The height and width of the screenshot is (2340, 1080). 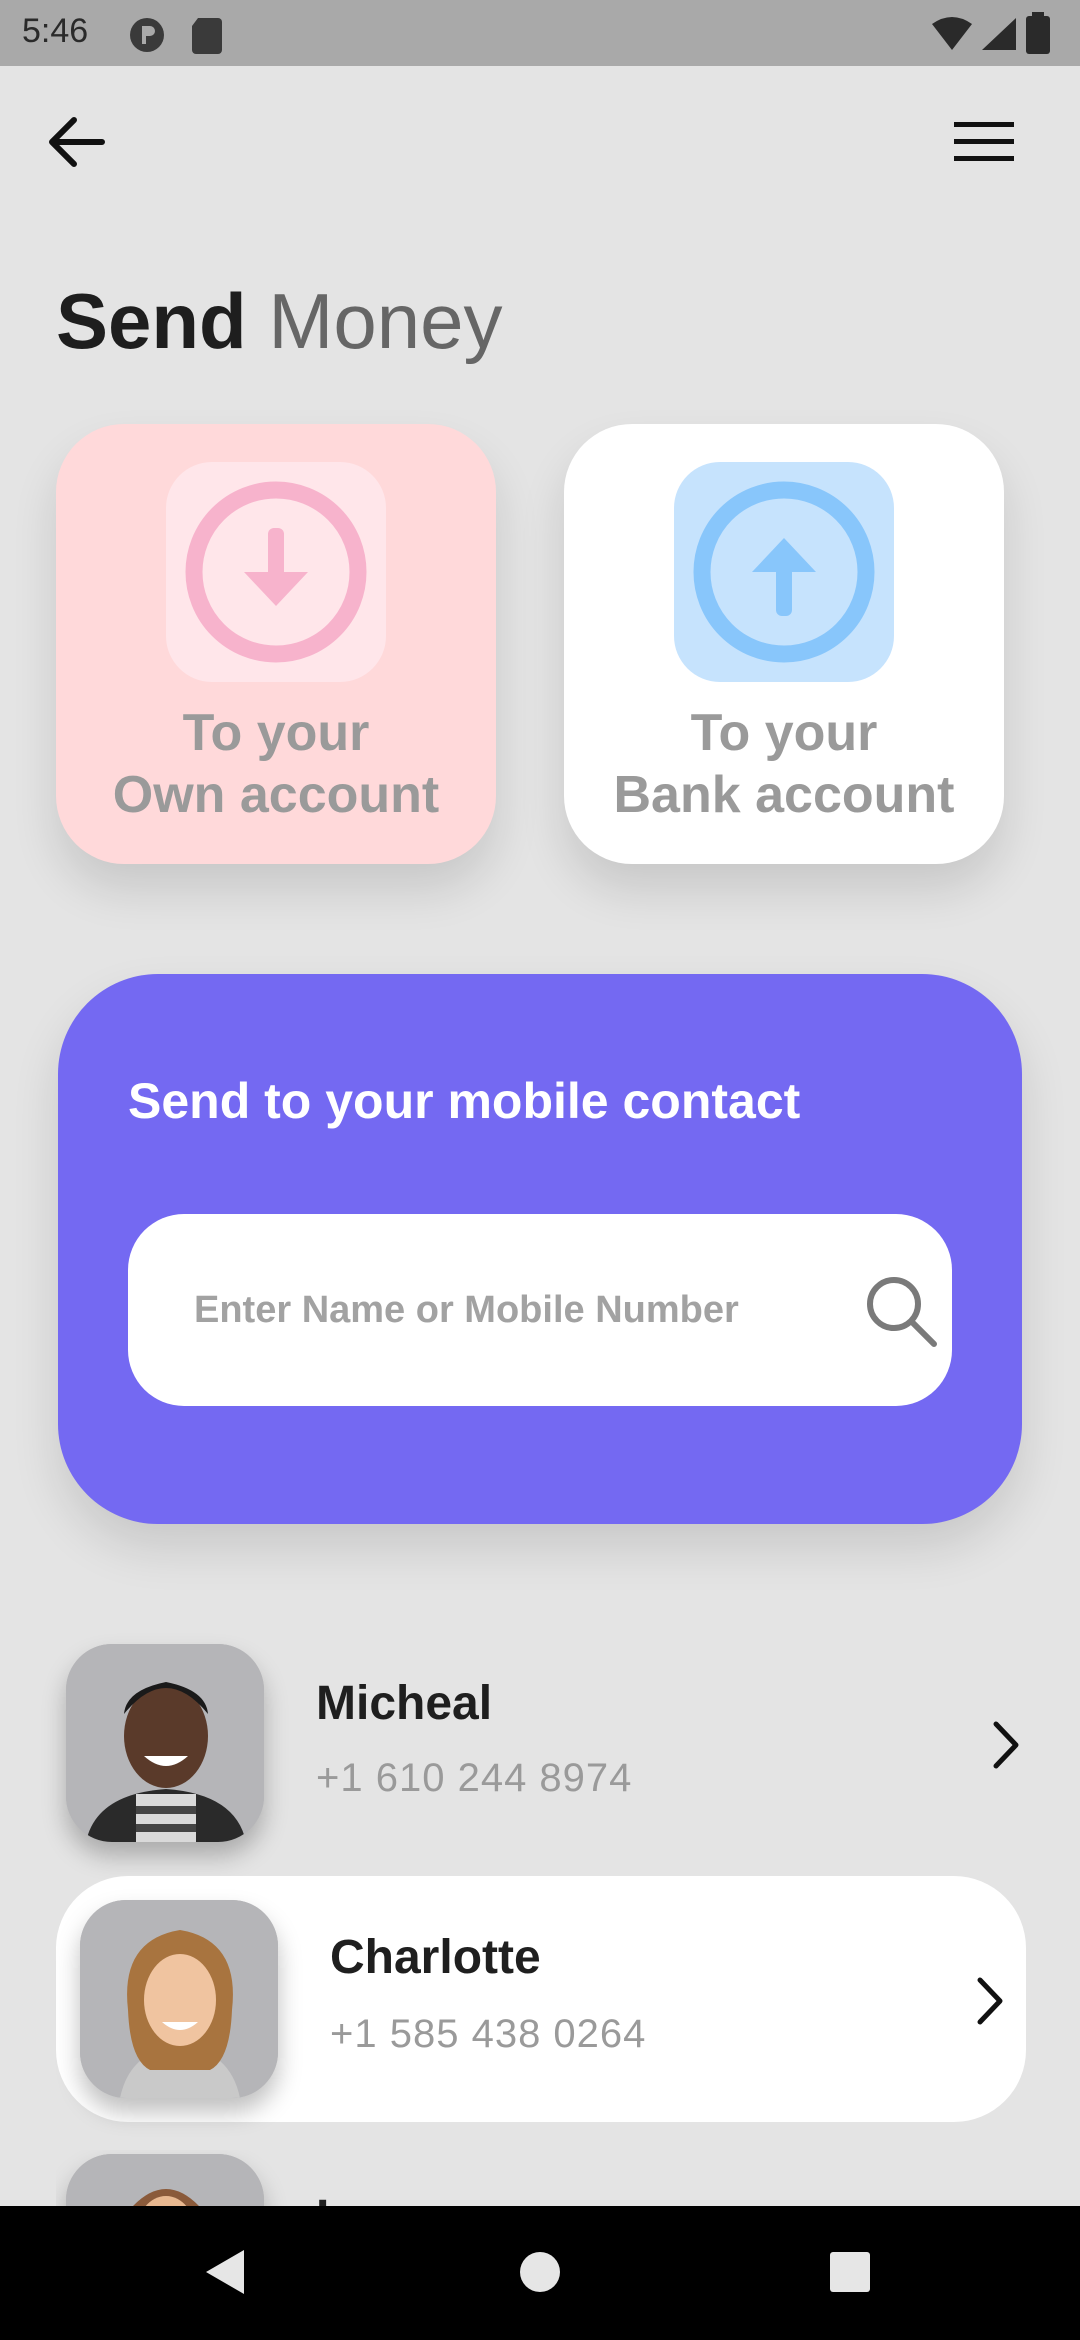 What do you see at coordinates (464, 1101) in the screenshot?
I see `panel-title: Send to your mobile contact` at bounding box center [464, 1101].